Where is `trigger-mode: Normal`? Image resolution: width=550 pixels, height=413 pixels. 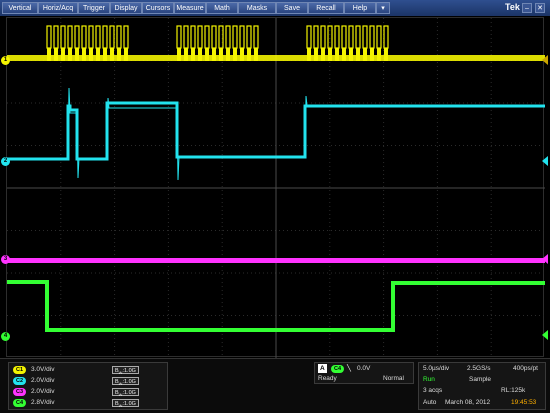 trigger-mode: Normal is located at coordinates (393, 378).